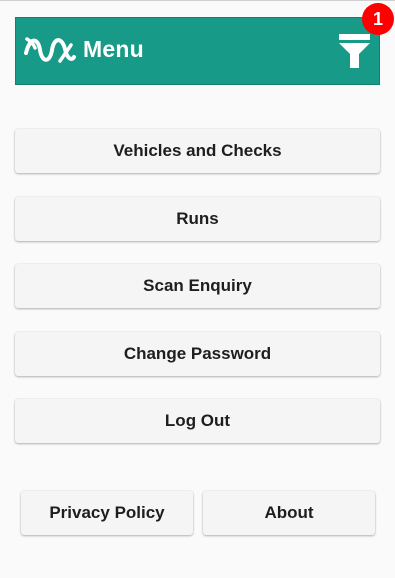 This screenshot has height=578, width=395. I want to click on vehicles-and-checks-button: Vehicles and Checks, so click(197, 151).